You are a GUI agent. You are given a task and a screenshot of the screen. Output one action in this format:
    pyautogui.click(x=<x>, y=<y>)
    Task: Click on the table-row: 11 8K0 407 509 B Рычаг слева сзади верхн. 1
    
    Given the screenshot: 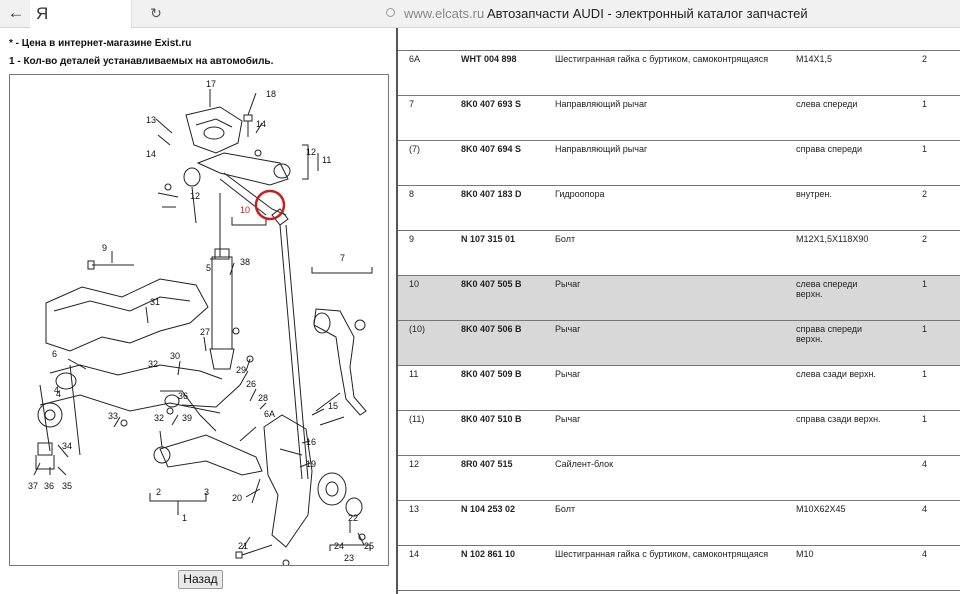 What is the action you would take?
    pyautogui.click(x=679, y=388)
    